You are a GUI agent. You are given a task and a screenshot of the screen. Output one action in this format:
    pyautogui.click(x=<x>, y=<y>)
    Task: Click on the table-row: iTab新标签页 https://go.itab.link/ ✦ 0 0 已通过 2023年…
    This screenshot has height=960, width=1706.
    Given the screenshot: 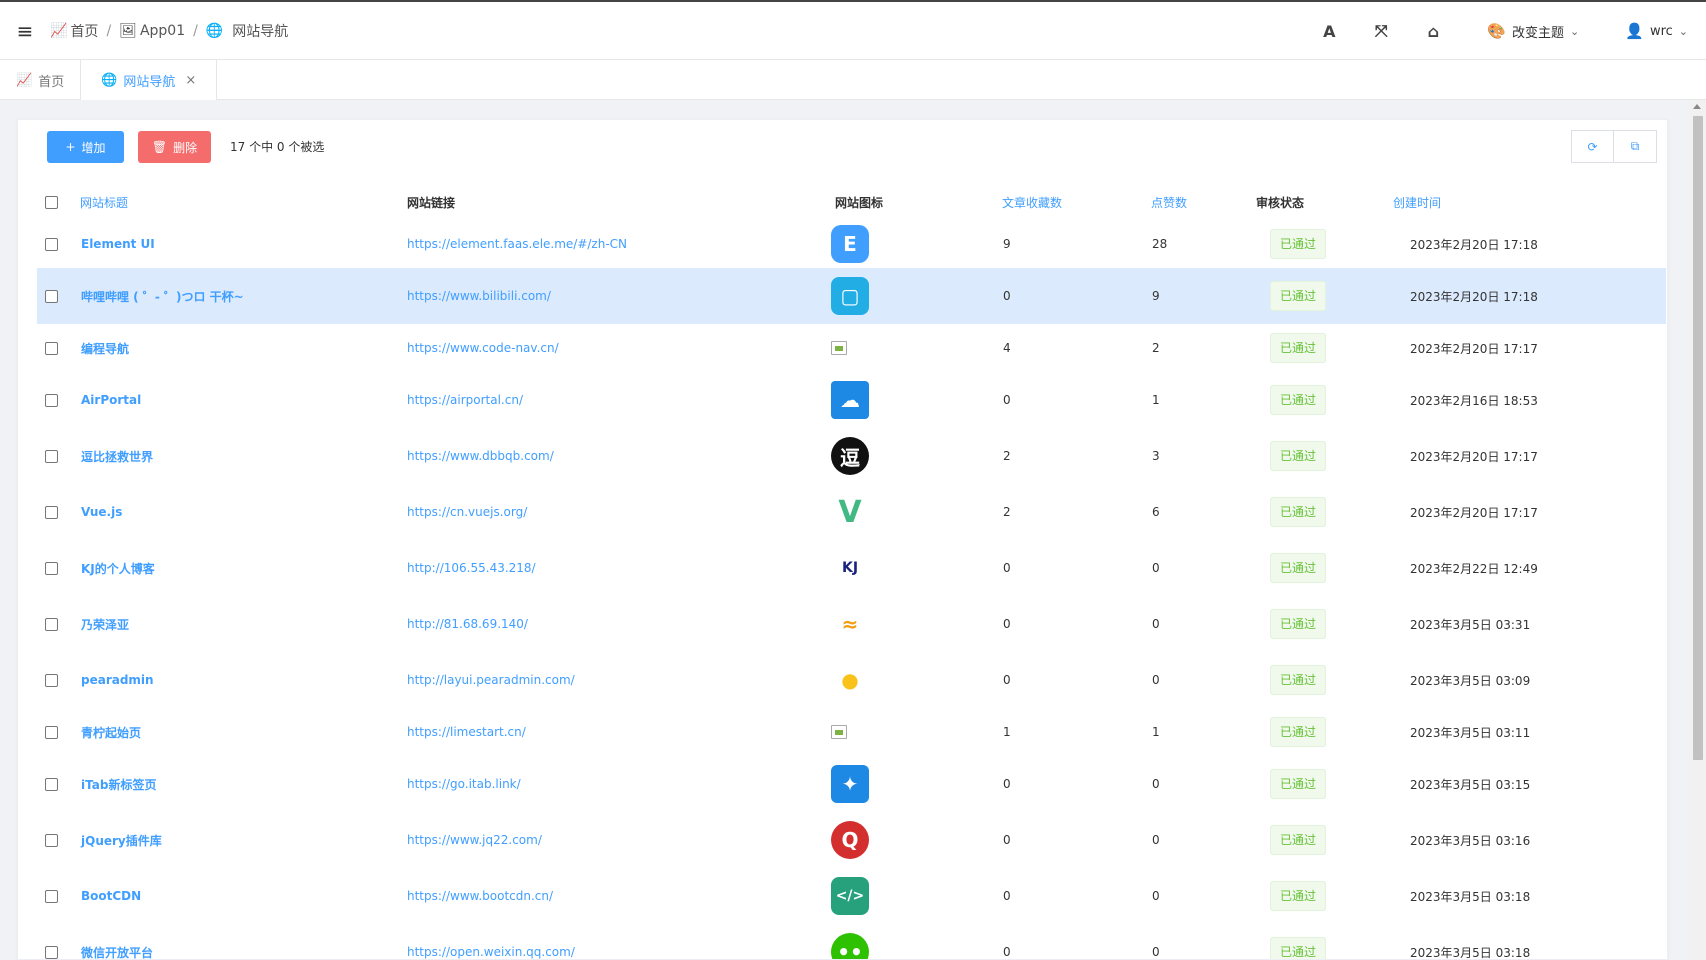 What is the action you would take?
    pyautogui.click(x=851, y=784)
    